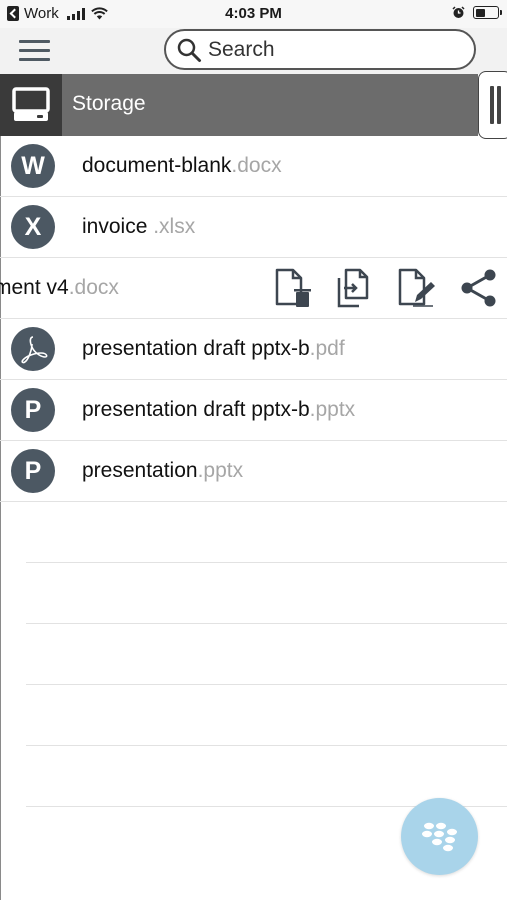 The width and height of the screenshot is (507, 900). I want to click on excel-icon: X, so click(33, 227).